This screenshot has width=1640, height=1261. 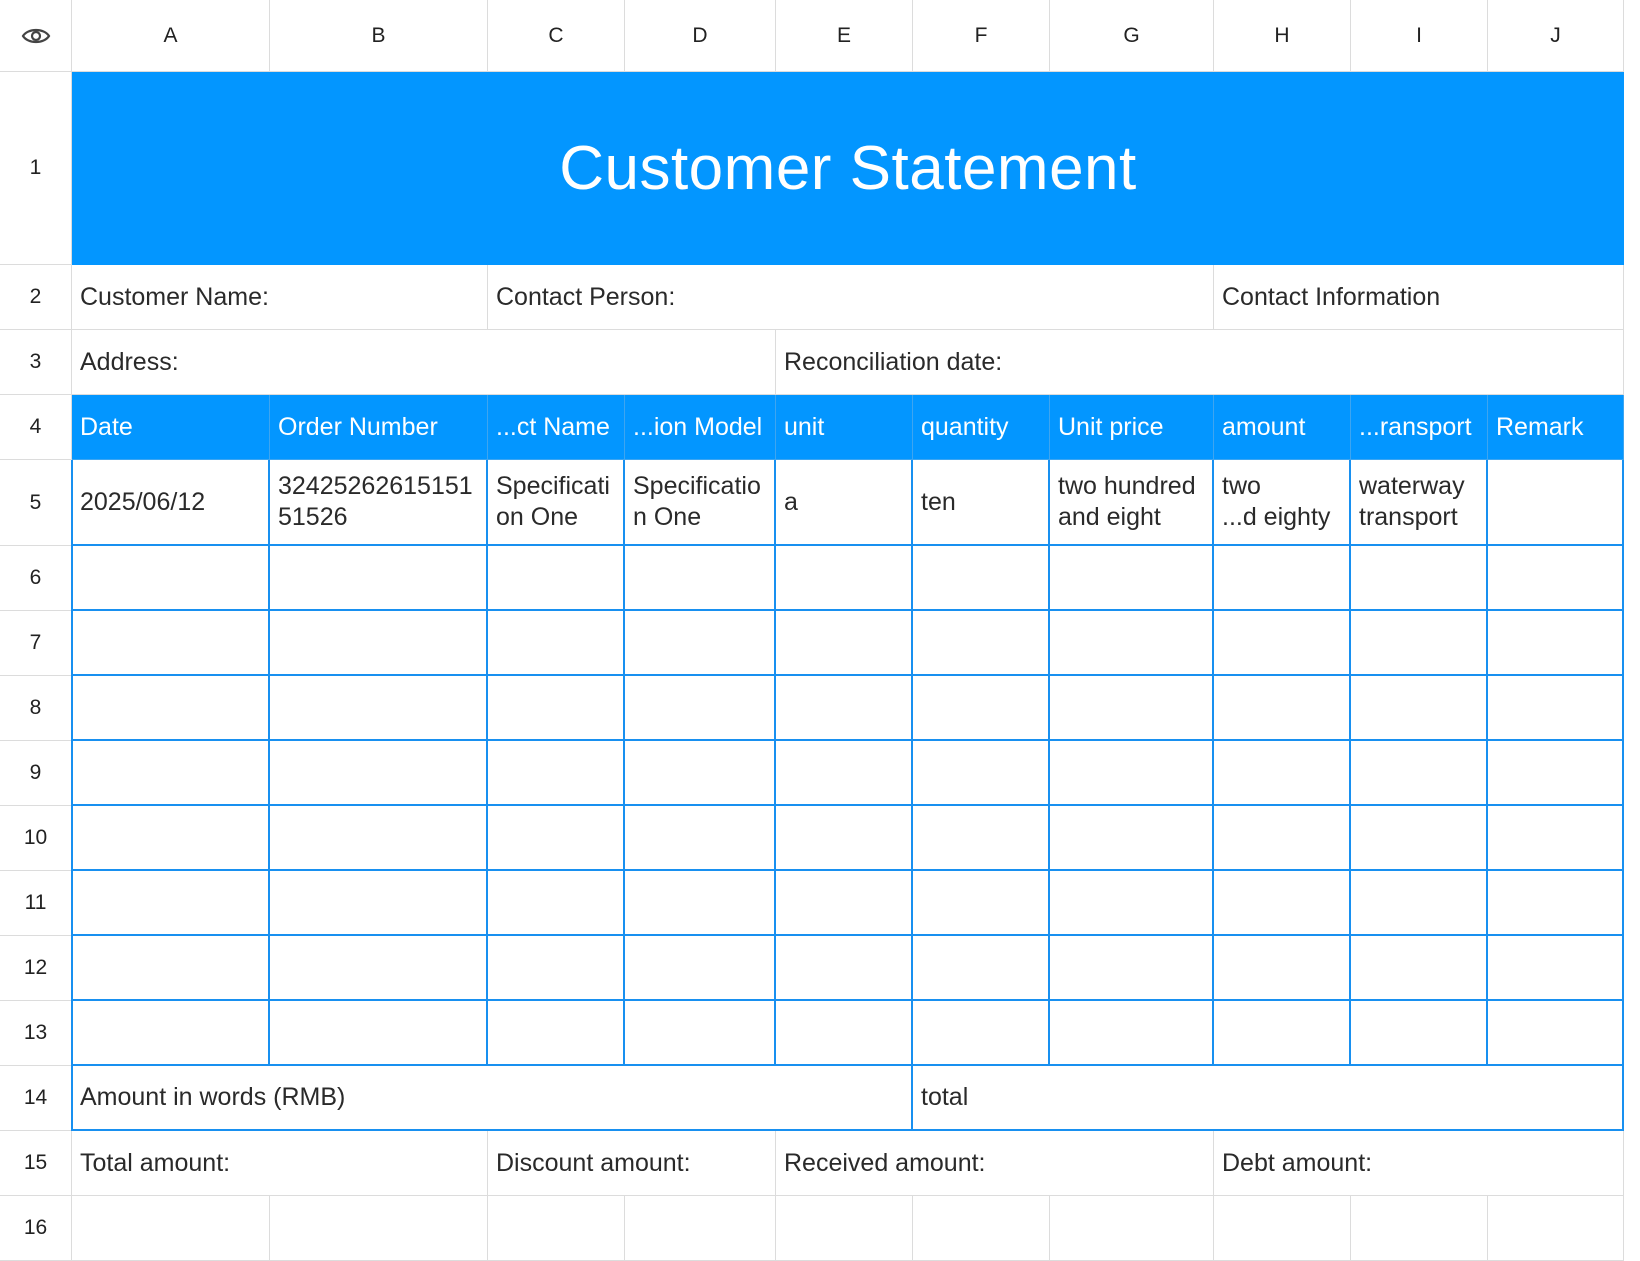 What do you see at coordinates (1132, 903) in the screenshot?
I see `table-cell-g11` at bounding box center [1132, 903].